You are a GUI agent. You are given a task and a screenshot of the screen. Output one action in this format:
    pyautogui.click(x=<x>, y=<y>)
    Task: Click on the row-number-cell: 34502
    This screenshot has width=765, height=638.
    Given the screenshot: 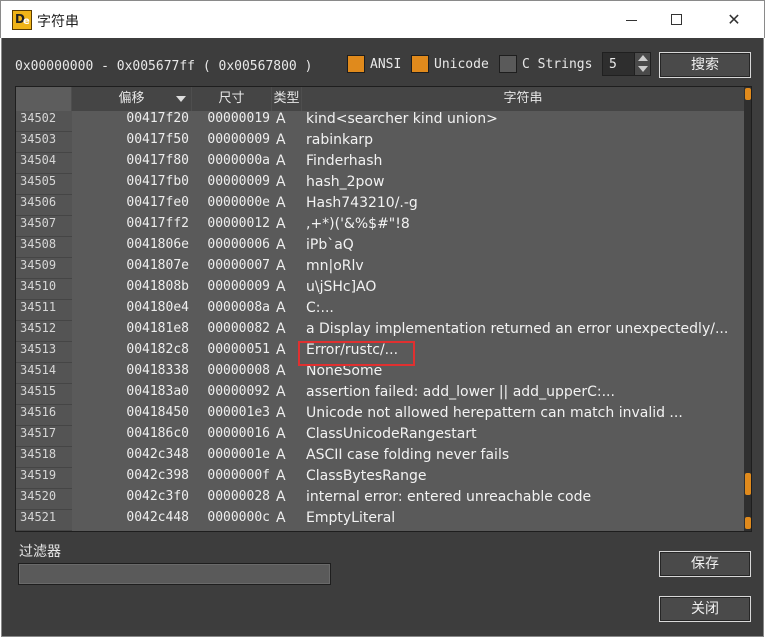 What is the action you would take?
    pyautogui.click(x=44, y=121)
    